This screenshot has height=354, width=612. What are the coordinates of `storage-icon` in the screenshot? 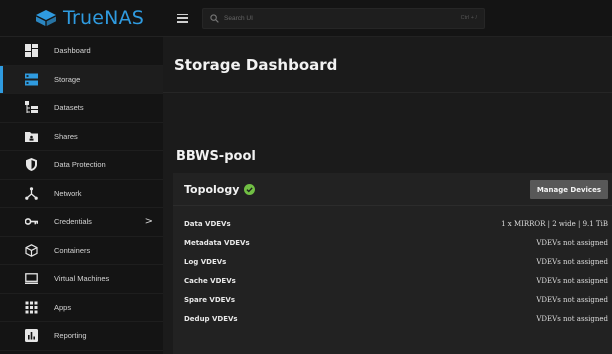 It's located at (31, 79).